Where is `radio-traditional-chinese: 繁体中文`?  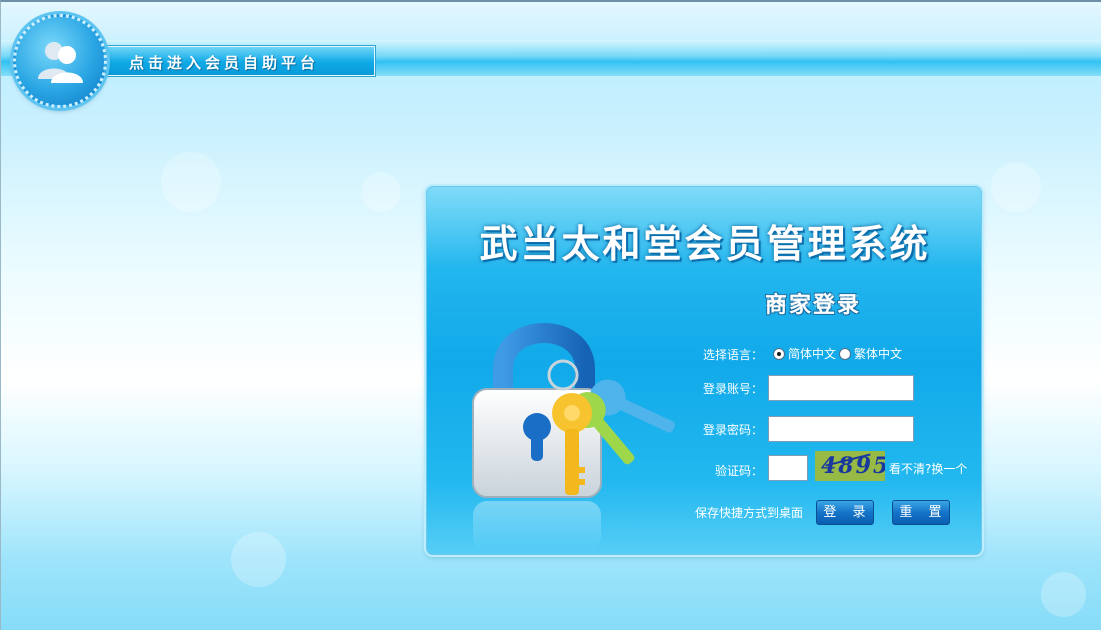
radio-traditional-chinese: 繁体中文 is located at coordinates (870, 353).